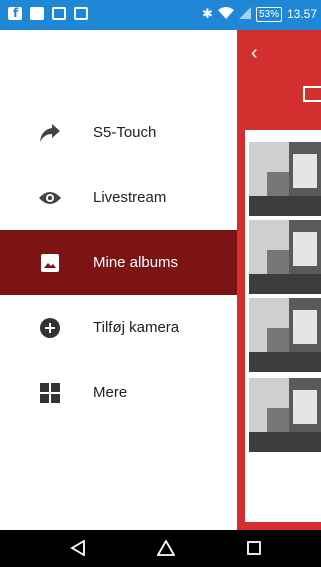  Describe the element at coordinates (166, 548) in the screenshot. I see `home-nav-icon` at that location.